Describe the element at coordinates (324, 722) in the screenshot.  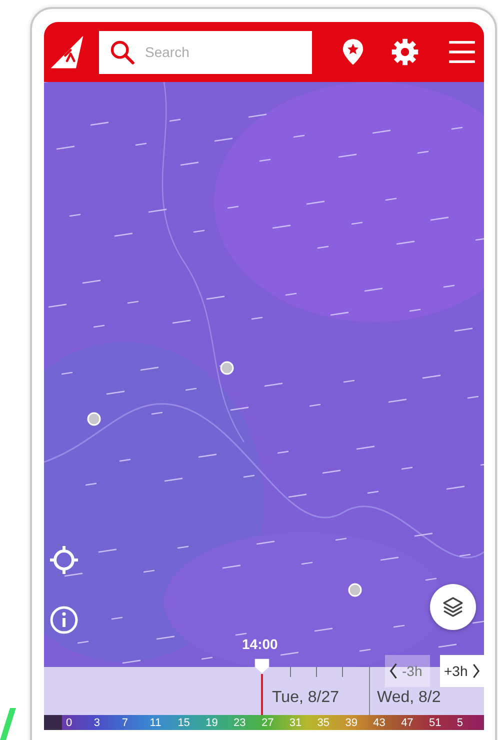
I see `legend-value: 35` at that location.